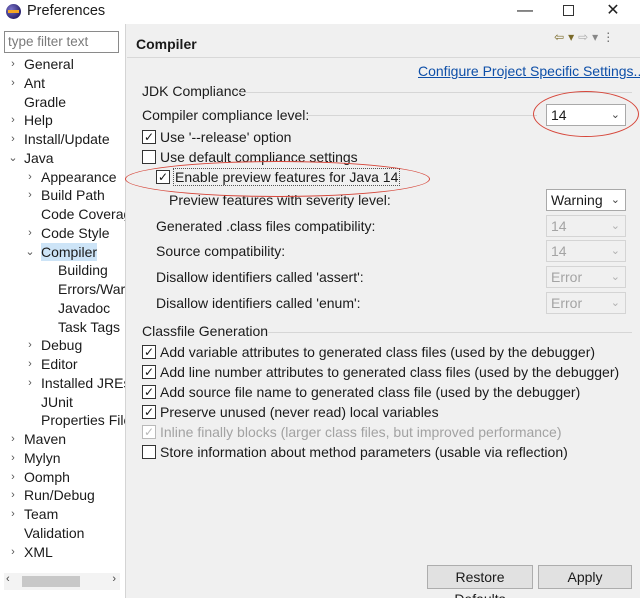  What do you see at coordinates (559, 226) in the screenshot?
I see `generated-compatibility-value: 14` at bounding box center [559, 226].